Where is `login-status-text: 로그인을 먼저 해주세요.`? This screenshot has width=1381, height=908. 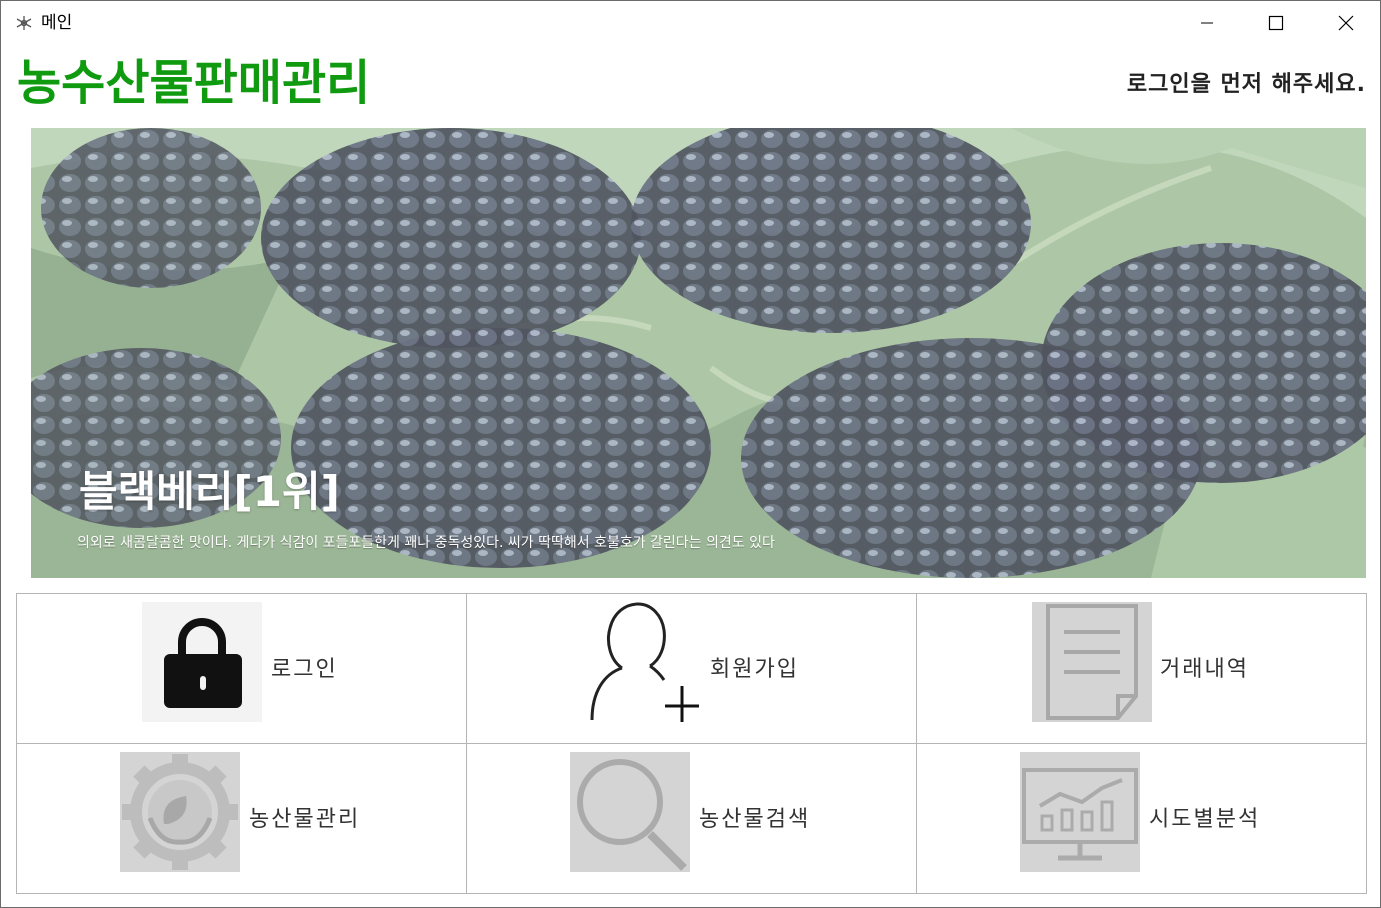 login-status-text: 로그인을 먼저 해주세요. is located at coordinates (1246, 84).